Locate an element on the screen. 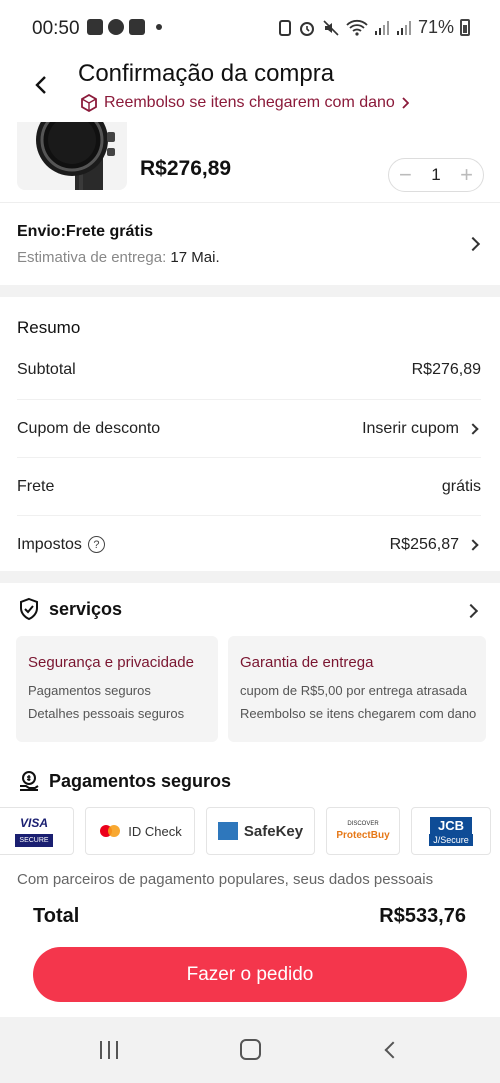 This screenshot has height=1083, width=500. product-card: R$276,89 − 1 + is located at coordinates (250, 162).